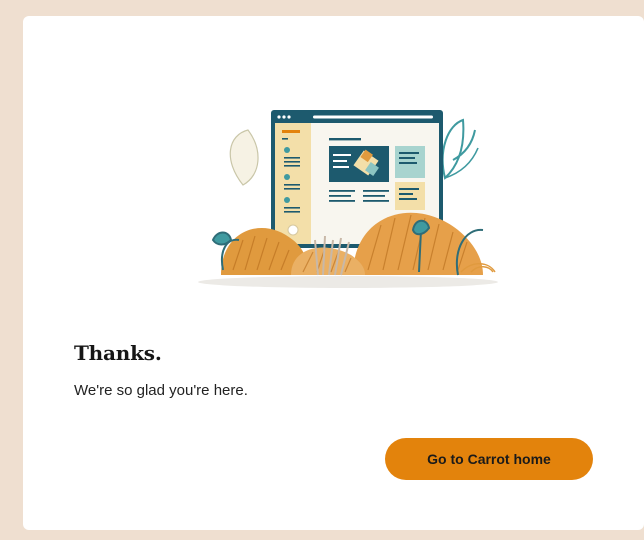 Image resolution: width=644 pixels, height=540 pixels. Describe the element at coordinates (161, 390) in the screenshot. I see `welcome-message: We're so glad you're here.` at that location.